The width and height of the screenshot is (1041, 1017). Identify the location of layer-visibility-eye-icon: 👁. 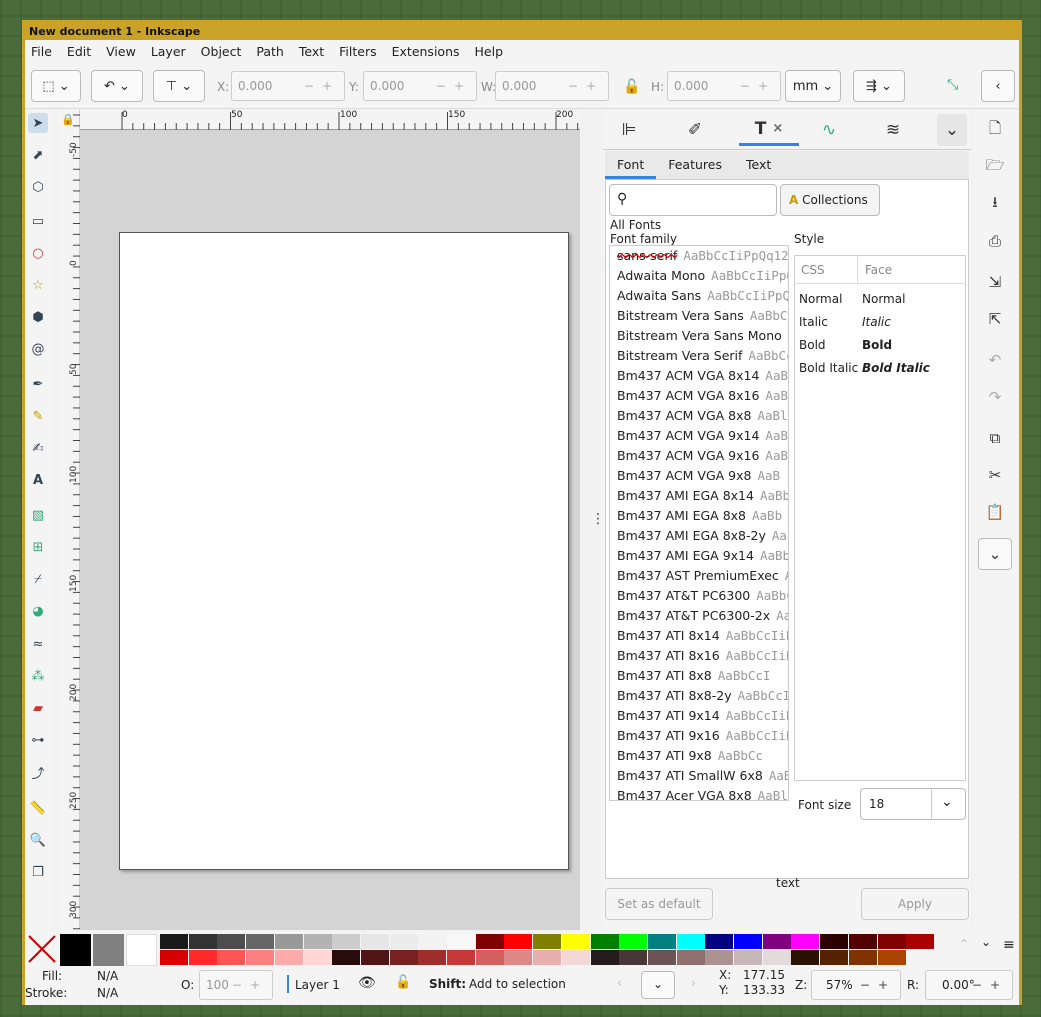
(367, 983).